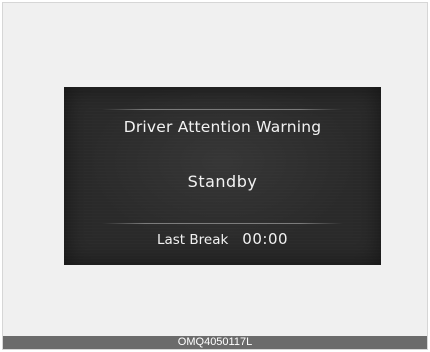 Image resolution: width=430 pixels, height=352 pixels. What do you see at coordinates (222, 109) in the screenshot?
I see `top-divider` at bounding box center [222, 109].